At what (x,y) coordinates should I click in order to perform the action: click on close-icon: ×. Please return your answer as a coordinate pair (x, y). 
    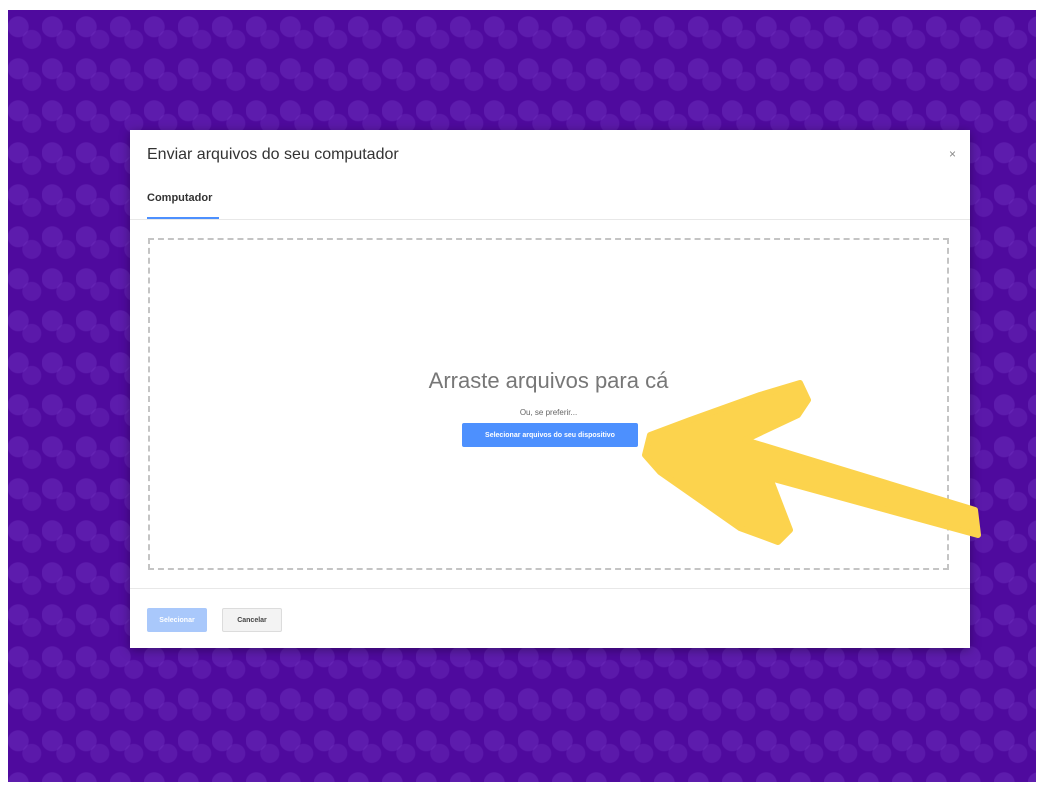
    Looking at the image, I should click on (952, 154).